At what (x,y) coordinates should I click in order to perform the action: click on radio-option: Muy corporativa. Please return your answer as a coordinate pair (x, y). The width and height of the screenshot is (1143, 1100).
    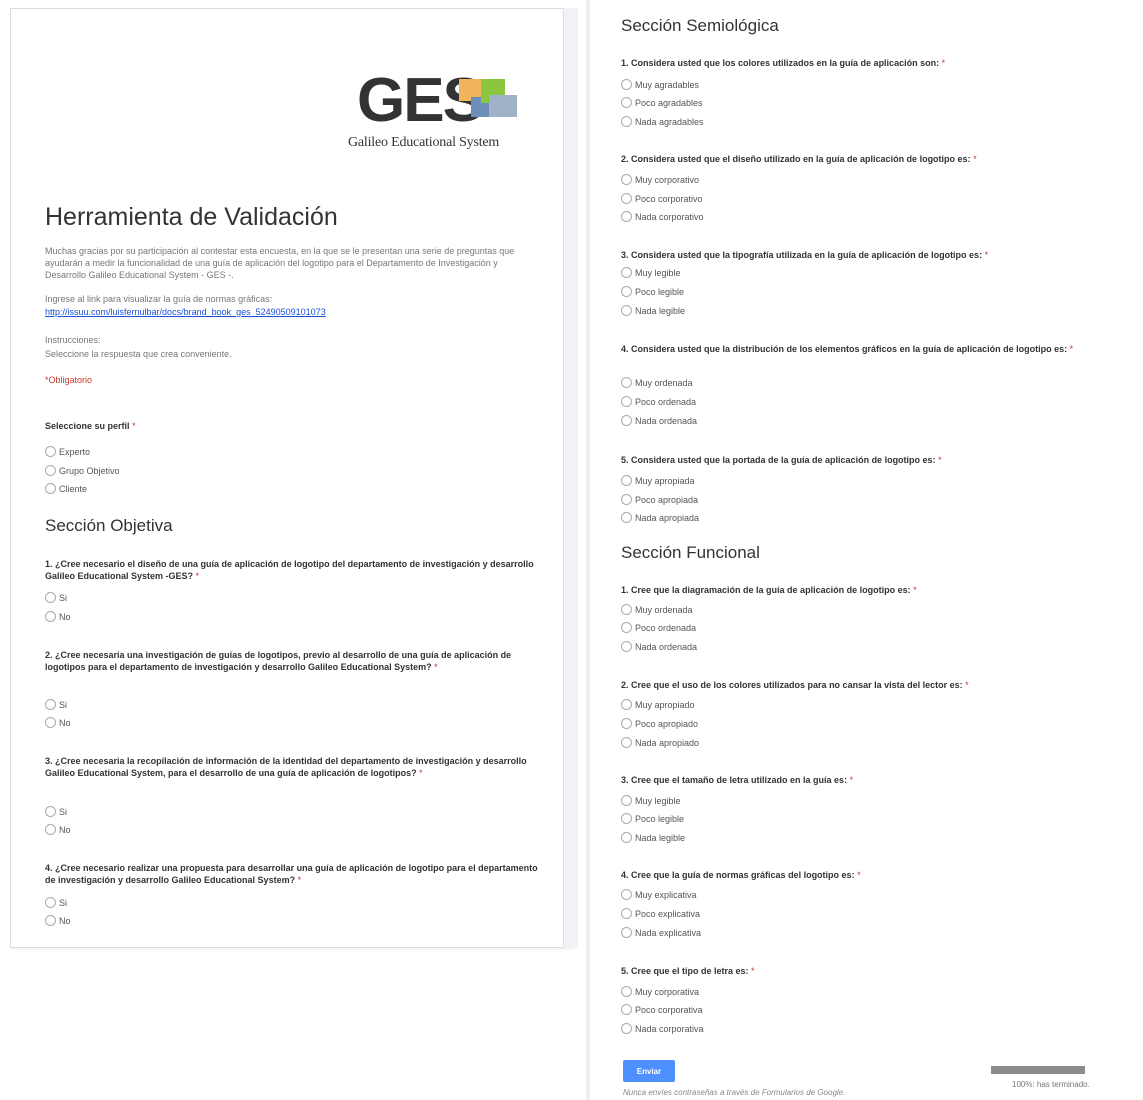
    Looking at the image, I should click on (660, 992).